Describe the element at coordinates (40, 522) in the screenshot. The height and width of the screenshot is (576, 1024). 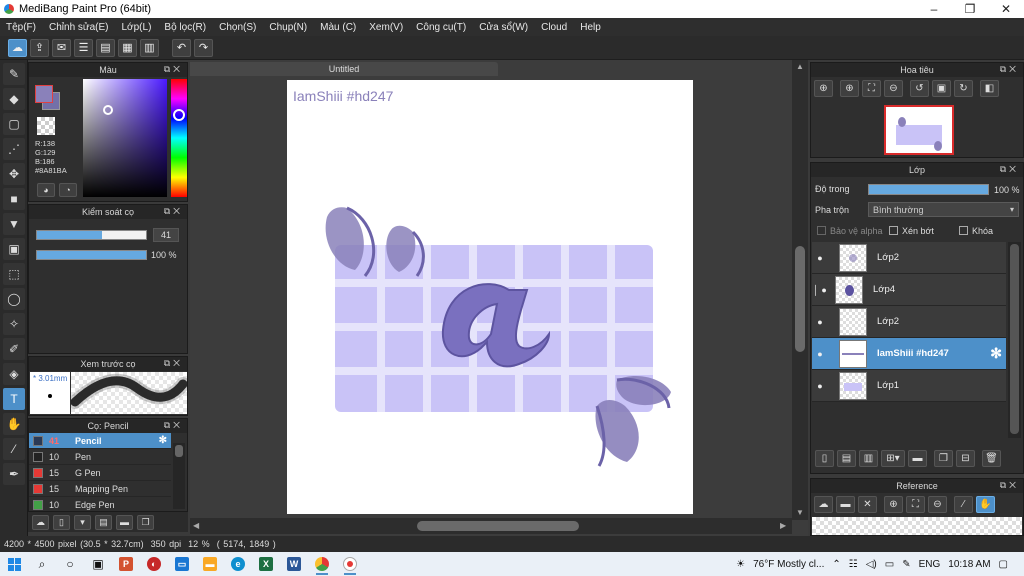
I see `cloud-brush-icon: ☁` at that location.